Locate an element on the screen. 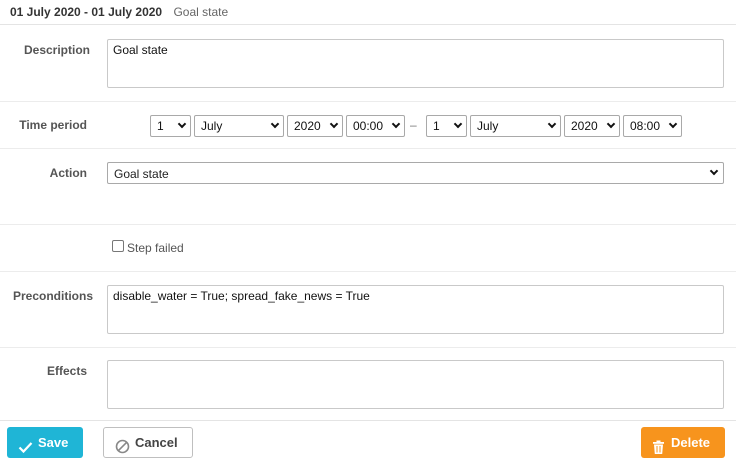 Image resolution: width=736 pixels, height=469 pixels. end-time-select: 08:00 is located at coordinates (652, 126).